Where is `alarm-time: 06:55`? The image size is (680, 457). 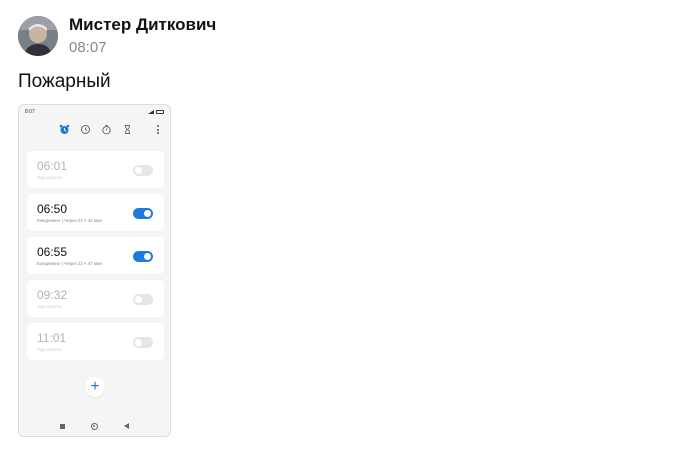
alarm-time: 06:55 is located at coordinates (52, 252).